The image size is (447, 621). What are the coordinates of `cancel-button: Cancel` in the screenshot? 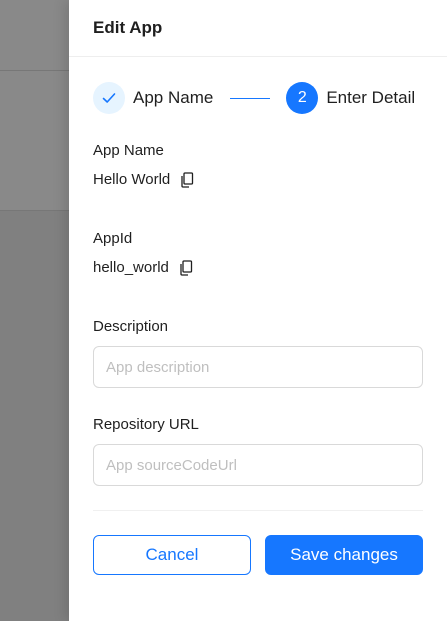 It's located at (172, 555).